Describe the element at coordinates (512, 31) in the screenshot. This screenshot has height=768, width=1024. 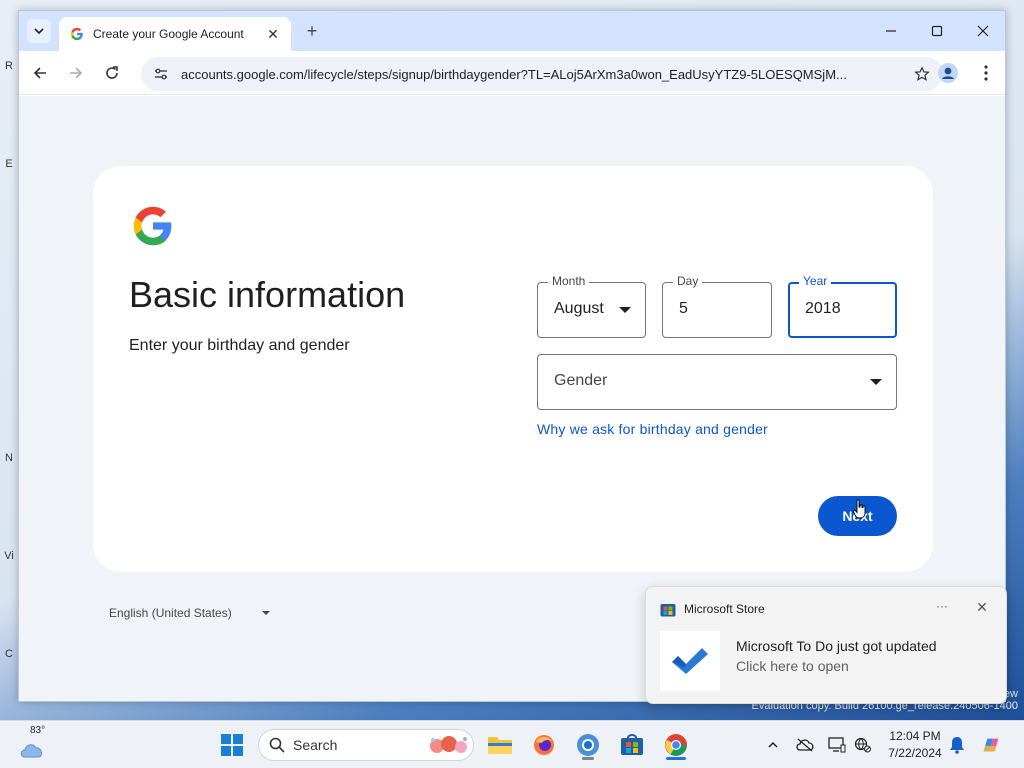
I see `tab-strip: Create your Google Account ✕ +` at that location.